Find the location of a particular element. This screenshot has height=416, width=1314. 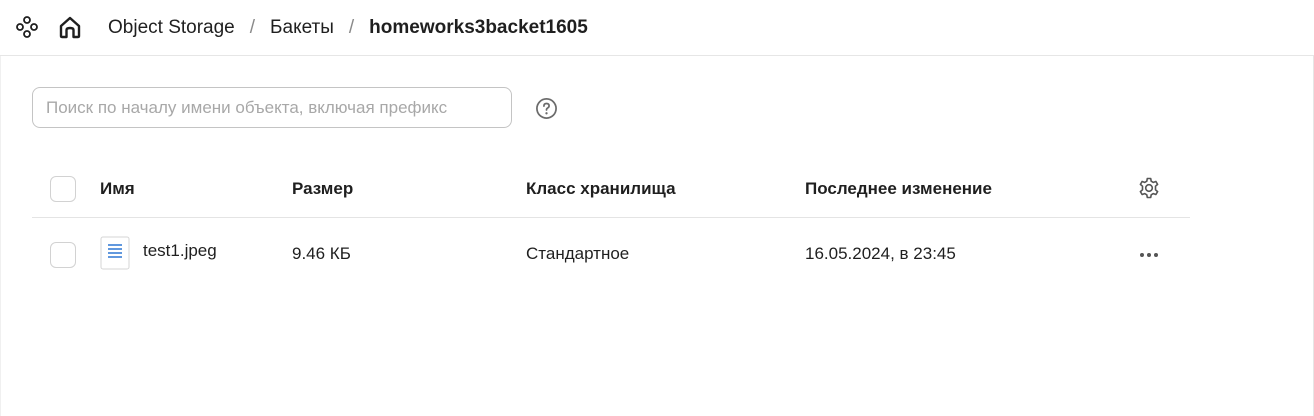

left-divider is located at coordinates (1, 236).